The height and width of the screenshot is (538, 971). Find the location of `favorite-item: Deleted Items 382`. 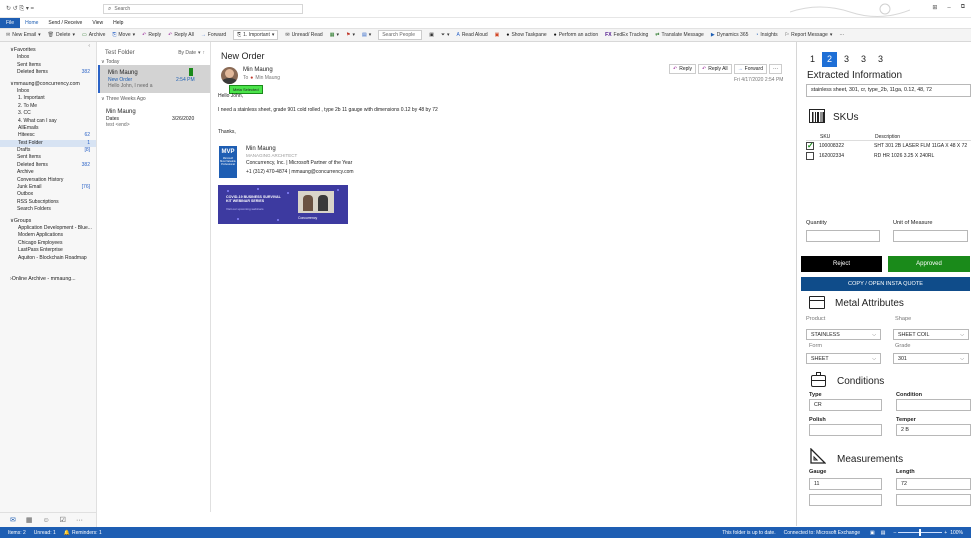

favorite-item: Deleted Items 382 is located at coordinates (48, 72).